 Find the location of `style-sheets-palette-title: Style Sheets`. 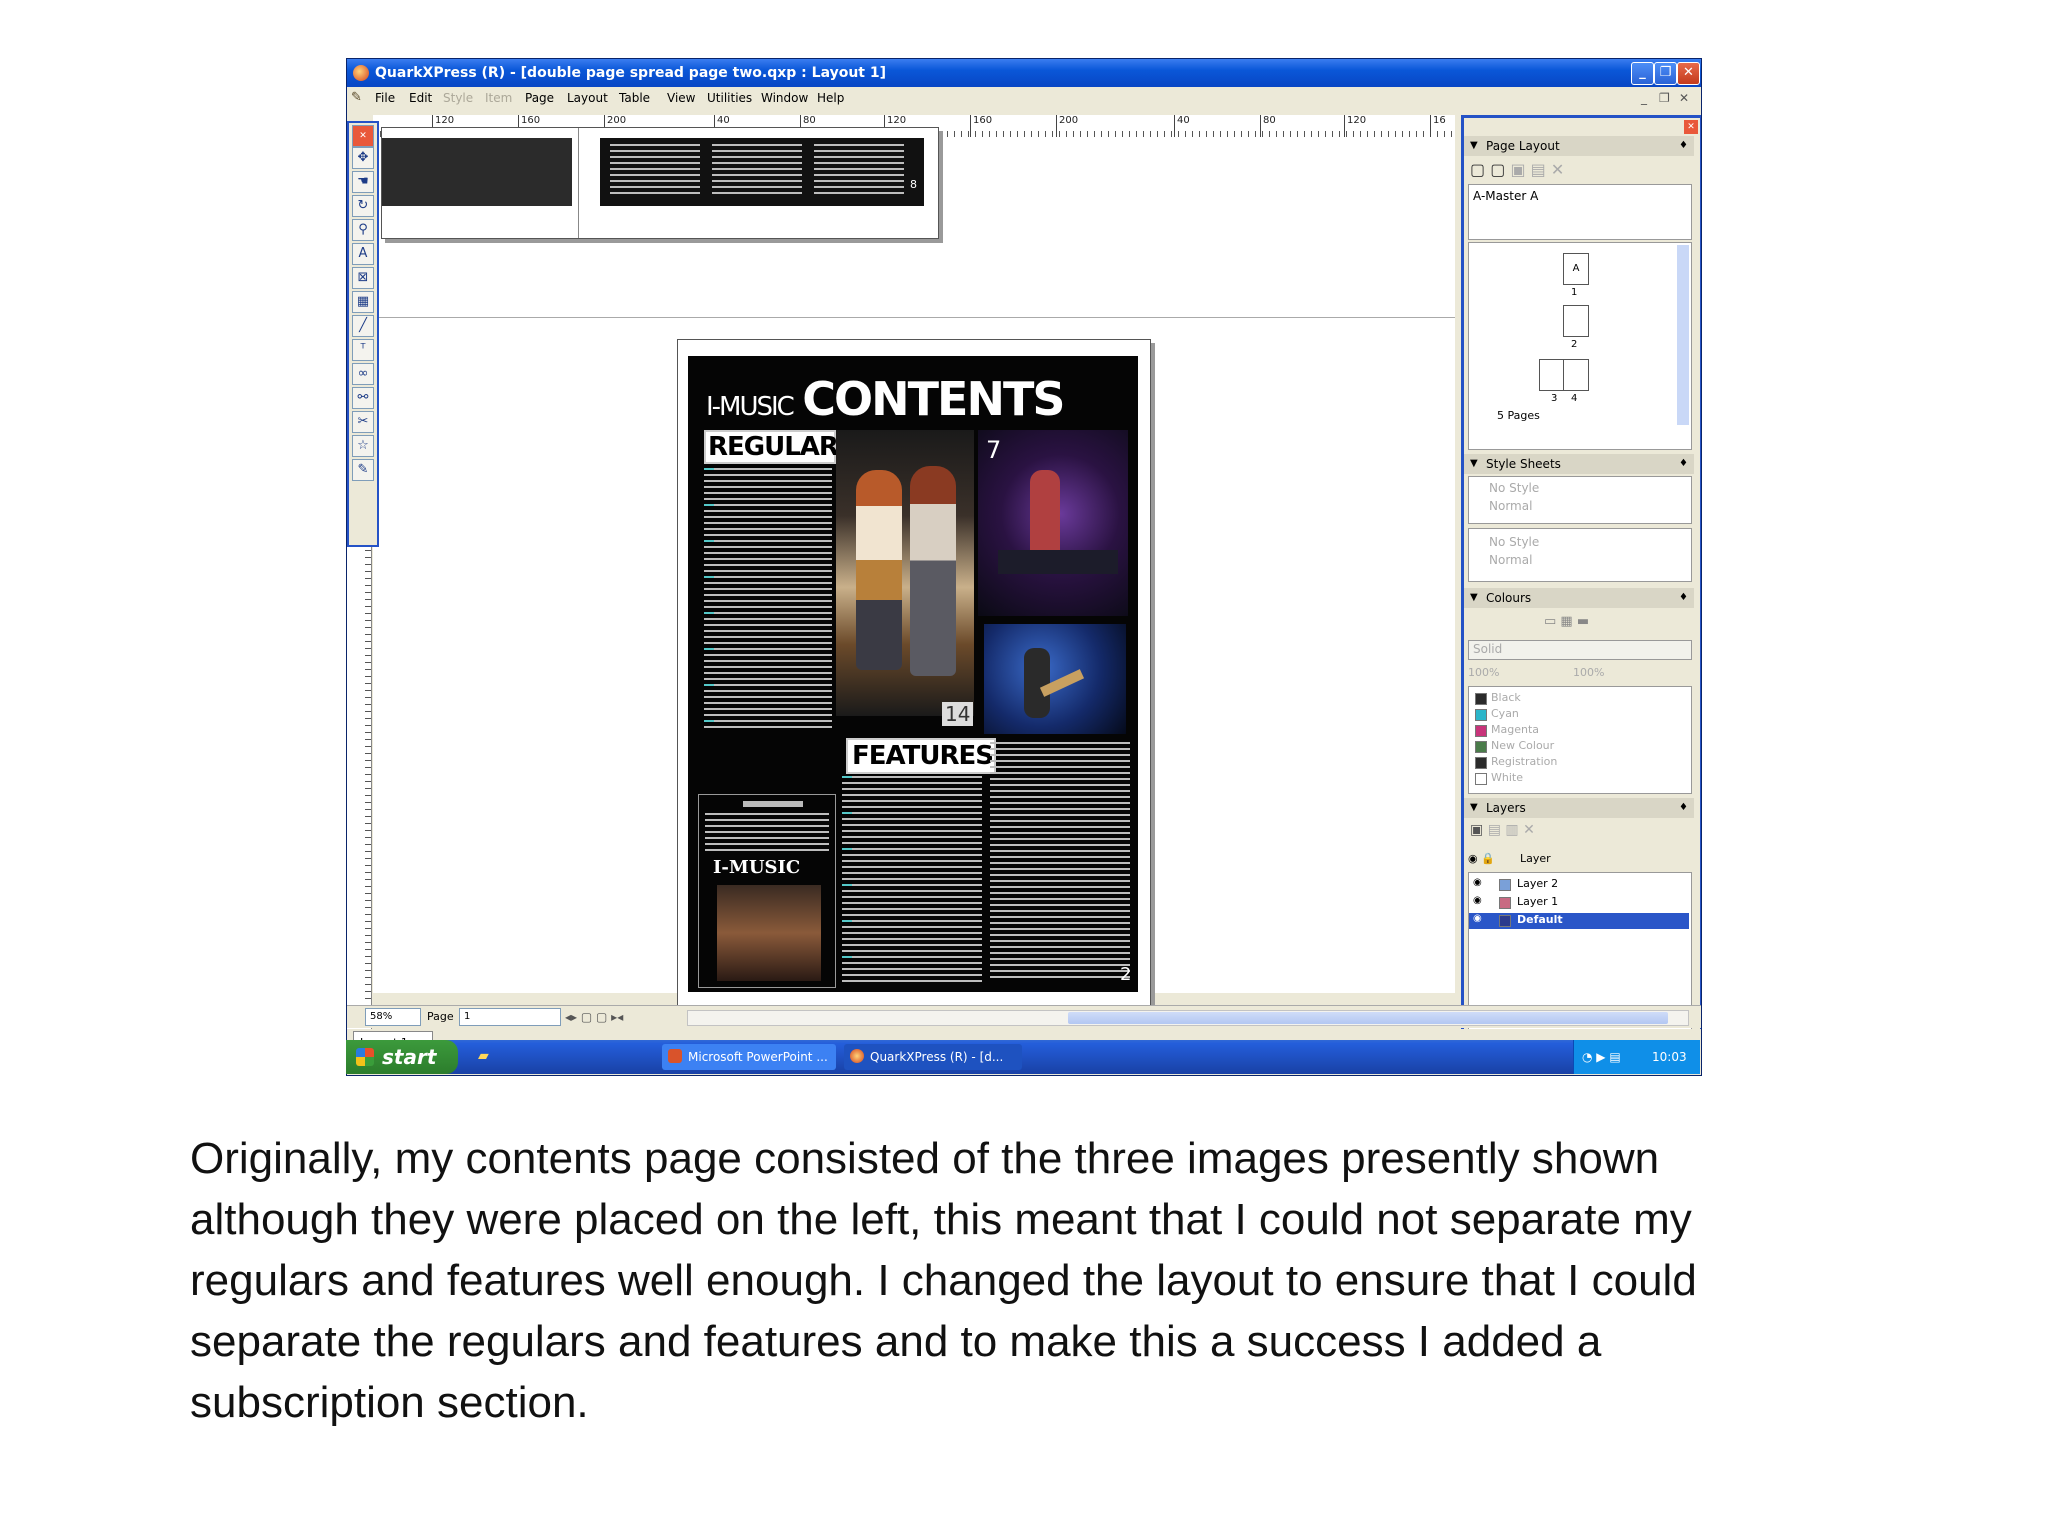

style-sheets-palette-title: Style Sheets is located at coordinates (1579, 464).